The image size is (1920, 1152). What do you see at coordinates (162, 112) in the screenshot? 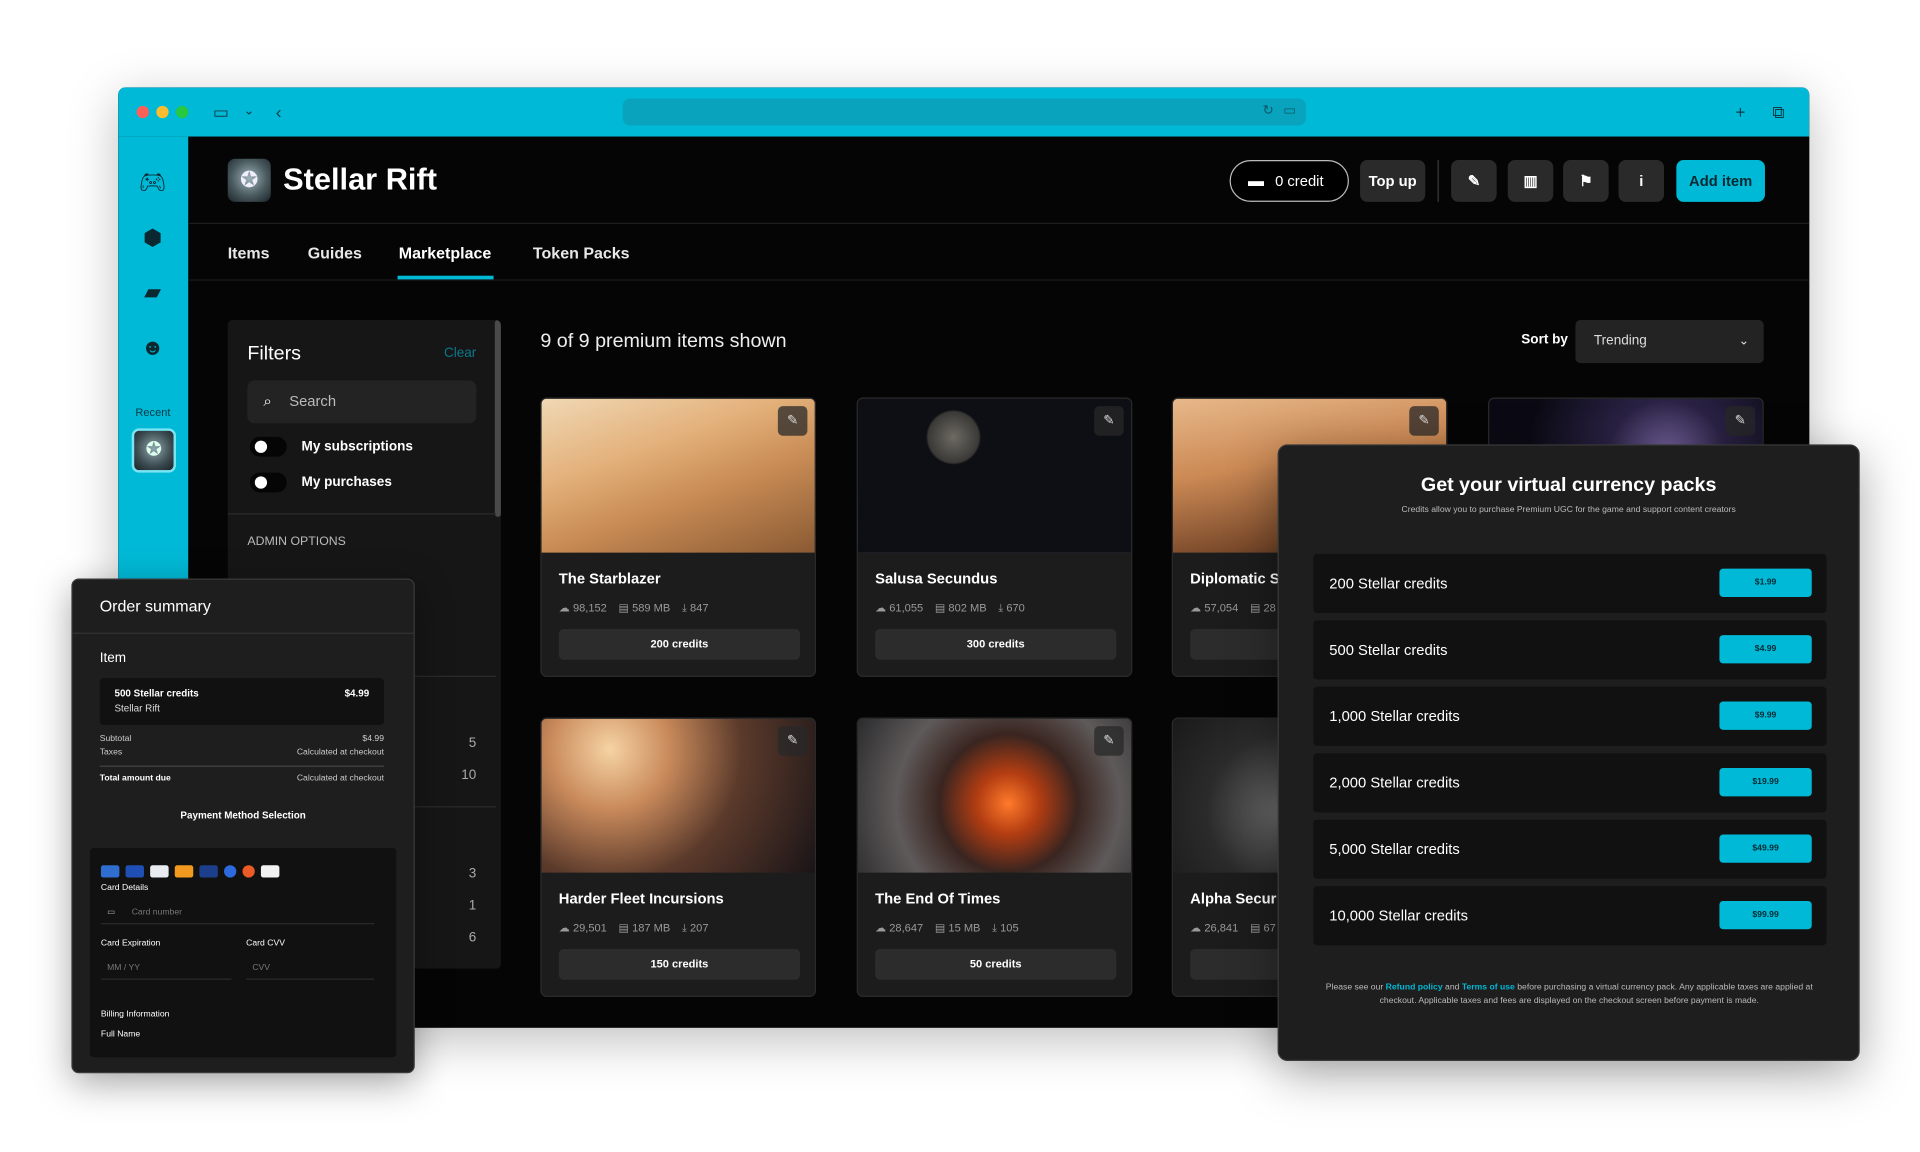
I see `minimize-window-button` at bounding box center [162, 112].